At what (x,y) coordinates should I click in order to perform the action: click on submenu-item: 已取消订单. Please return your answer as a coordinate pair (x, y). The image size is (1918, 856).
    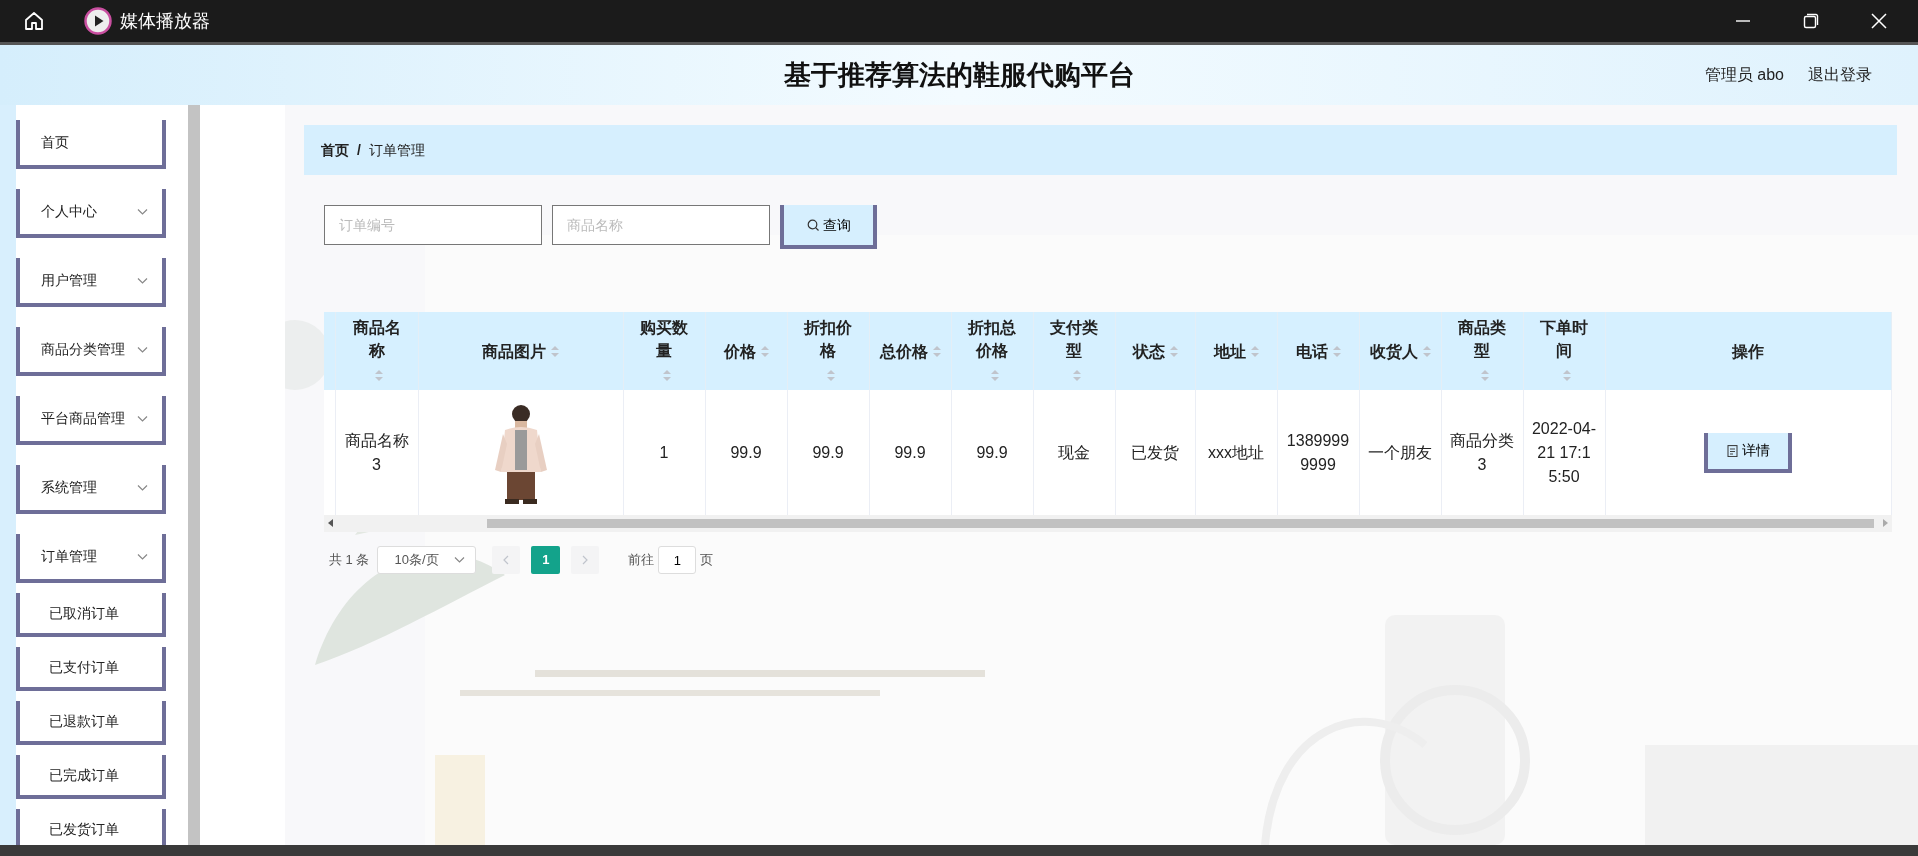
    Looking at the image, I should click on (91, 615).